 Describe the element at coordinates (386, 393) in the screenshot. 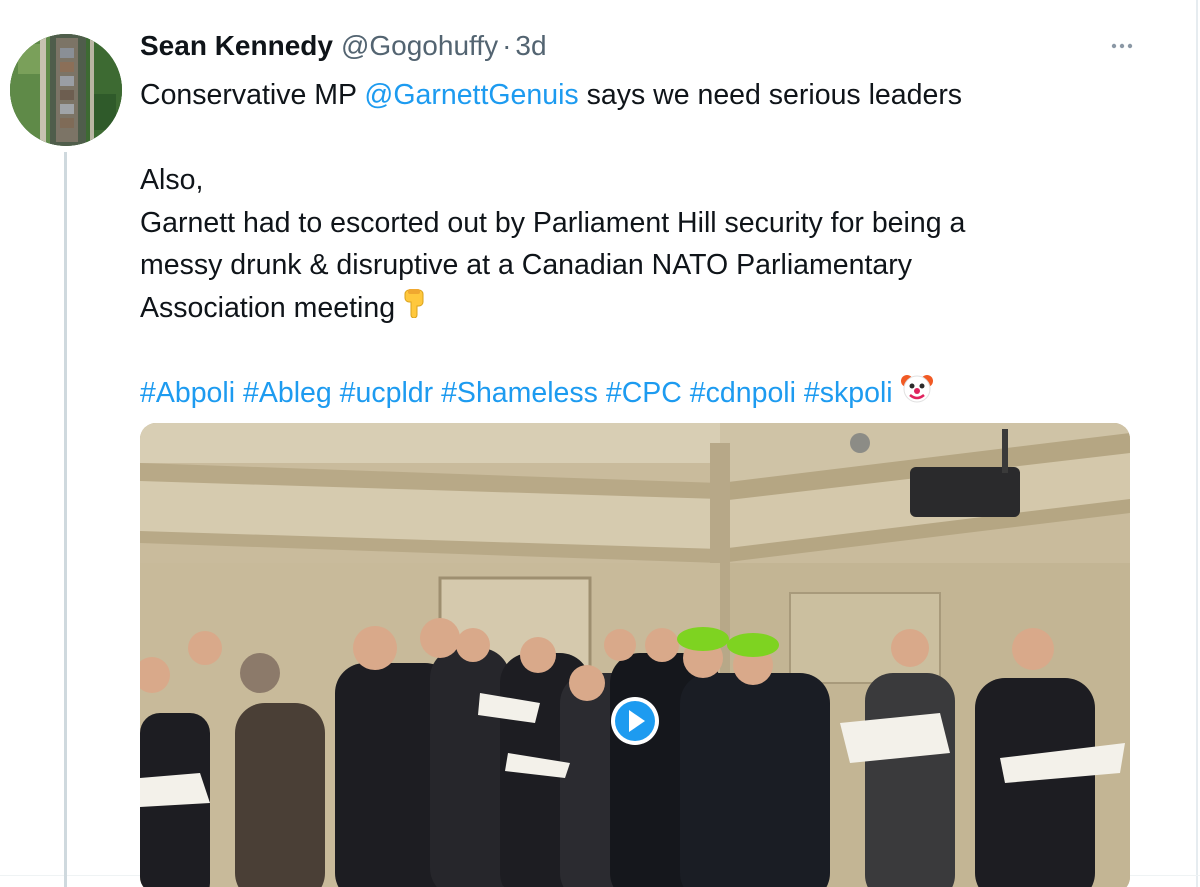

I see `hashtag-link: #ucpldr` at that location.